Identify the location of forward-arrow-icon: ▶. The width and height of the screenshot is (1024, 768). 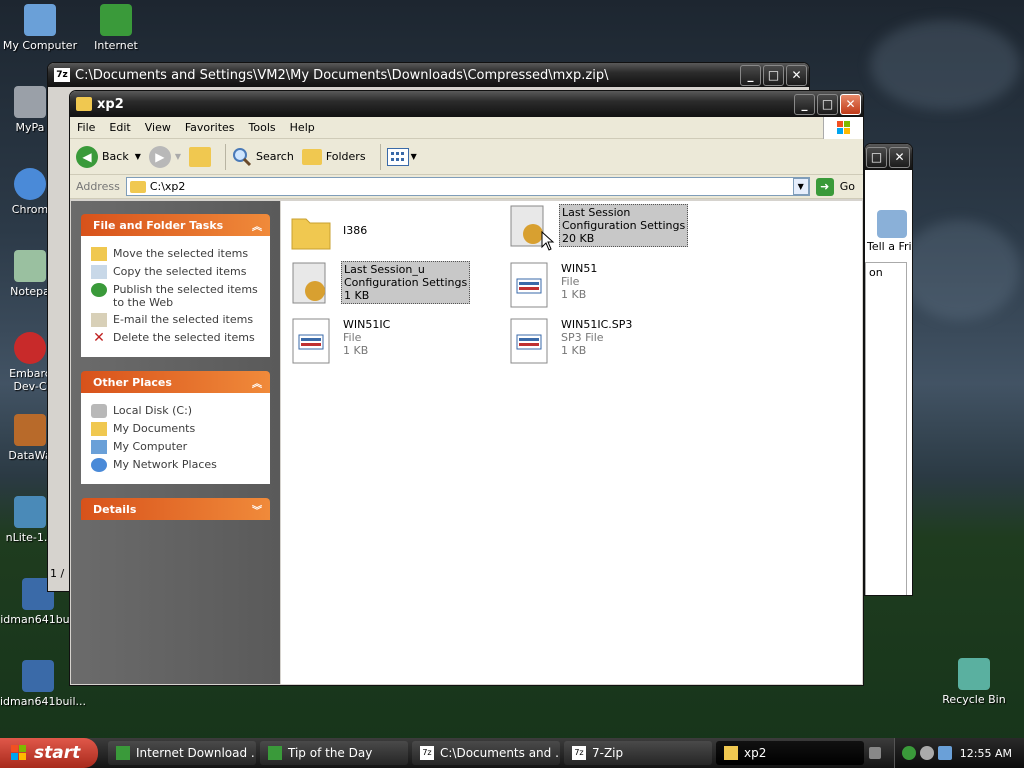
(159, 156).